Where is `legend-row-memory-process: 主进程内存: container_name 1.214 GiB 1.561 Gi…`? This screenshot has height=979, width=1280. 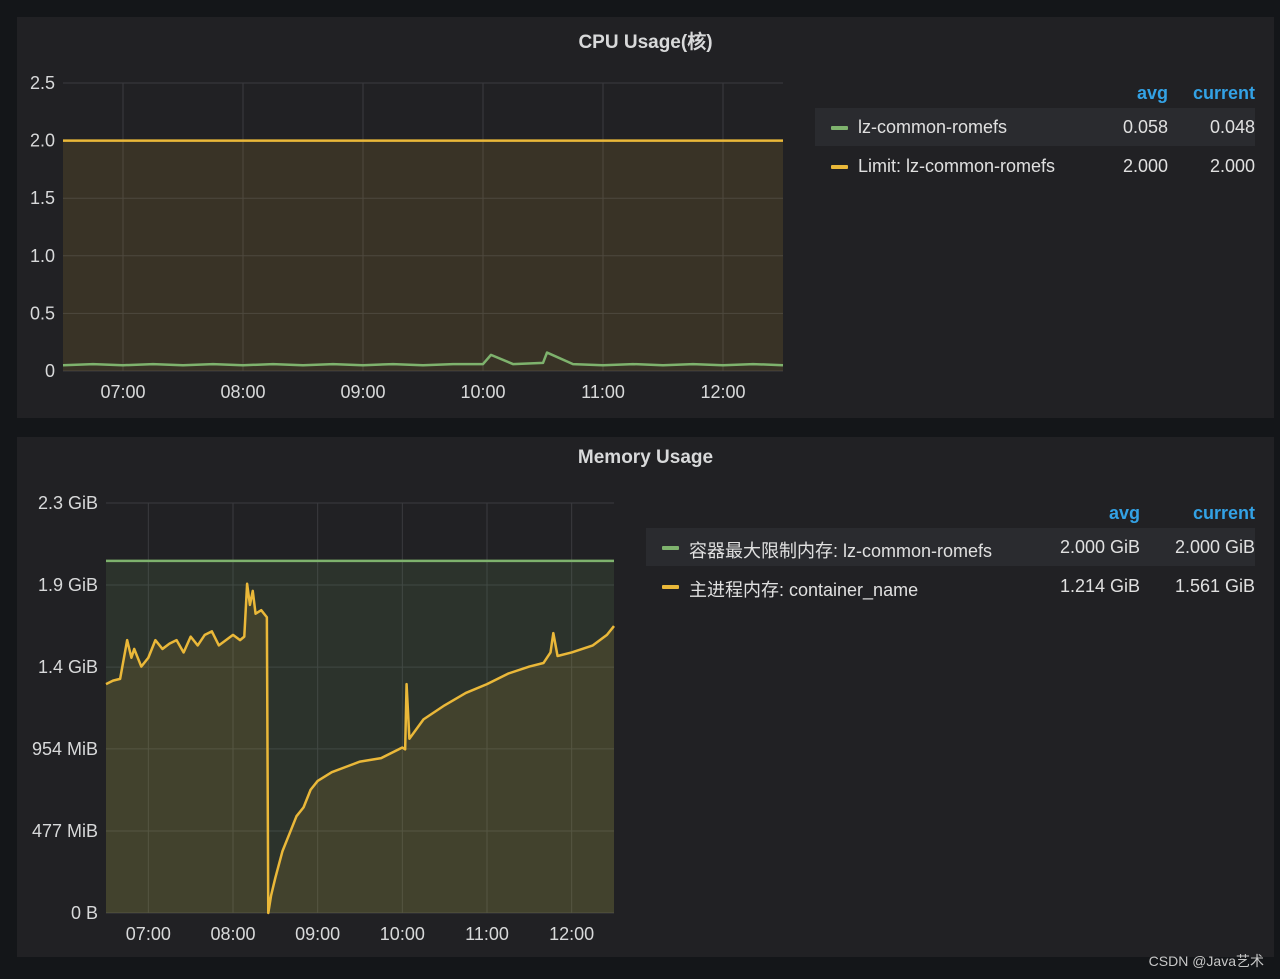
legend-row-memory-process: 主进程内存: container_name 1.214 GiB 1.561 Gi… is located at coordinates (950, 586).